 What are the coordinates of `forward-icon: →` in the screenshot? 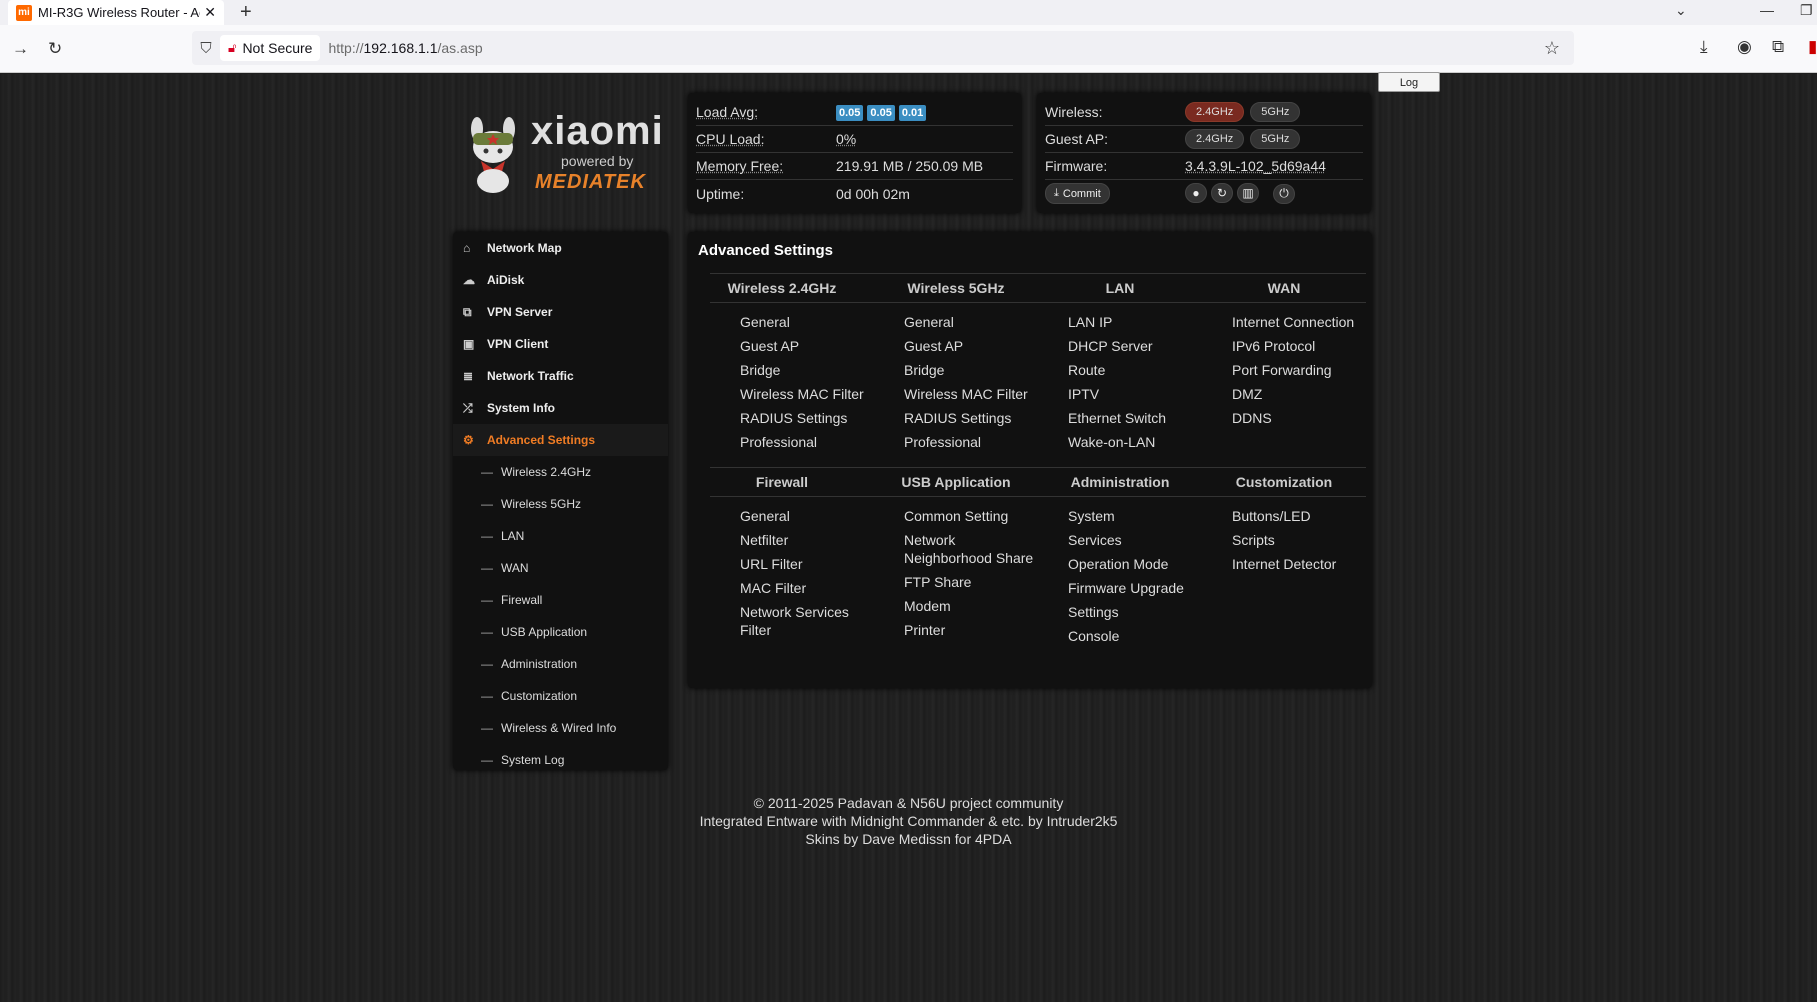 It's located at (20, 49).